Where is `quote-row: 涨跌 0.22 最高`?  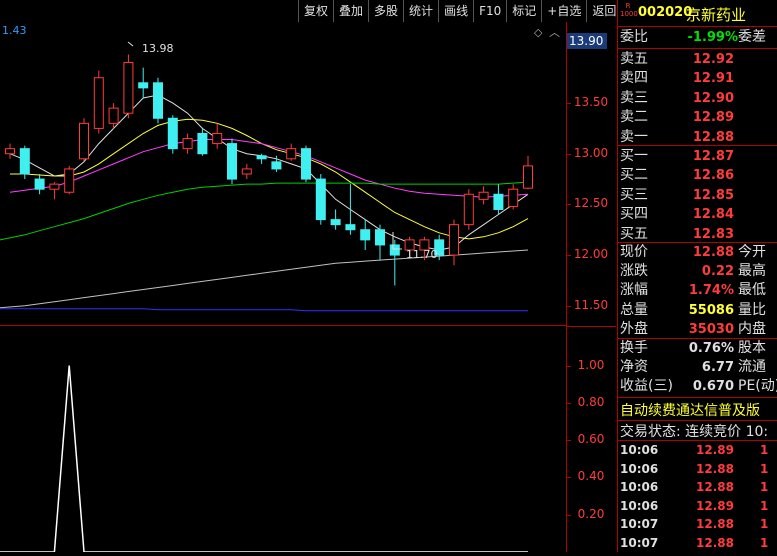 quote-row: 涨跌 0.22 最高 is located at coordinates (693, 271).